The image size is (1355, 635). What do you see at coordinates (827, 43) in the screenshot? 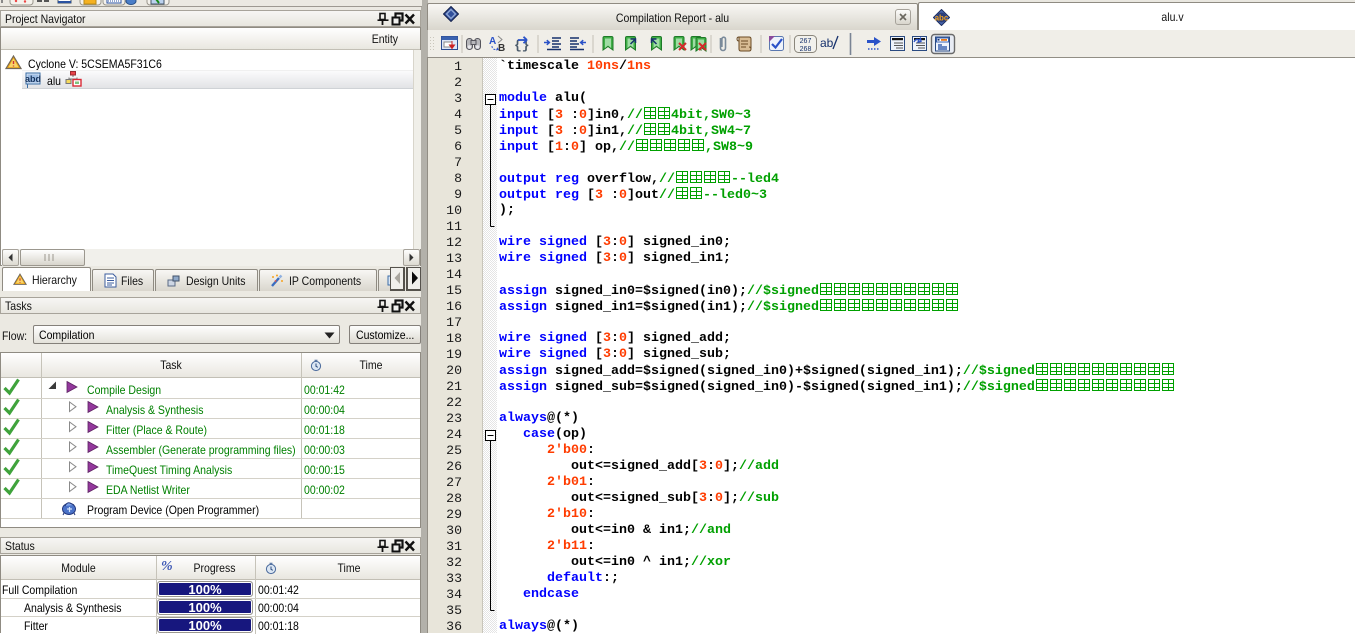
I see `svg-text: ab` at bounding box center [827, 43].